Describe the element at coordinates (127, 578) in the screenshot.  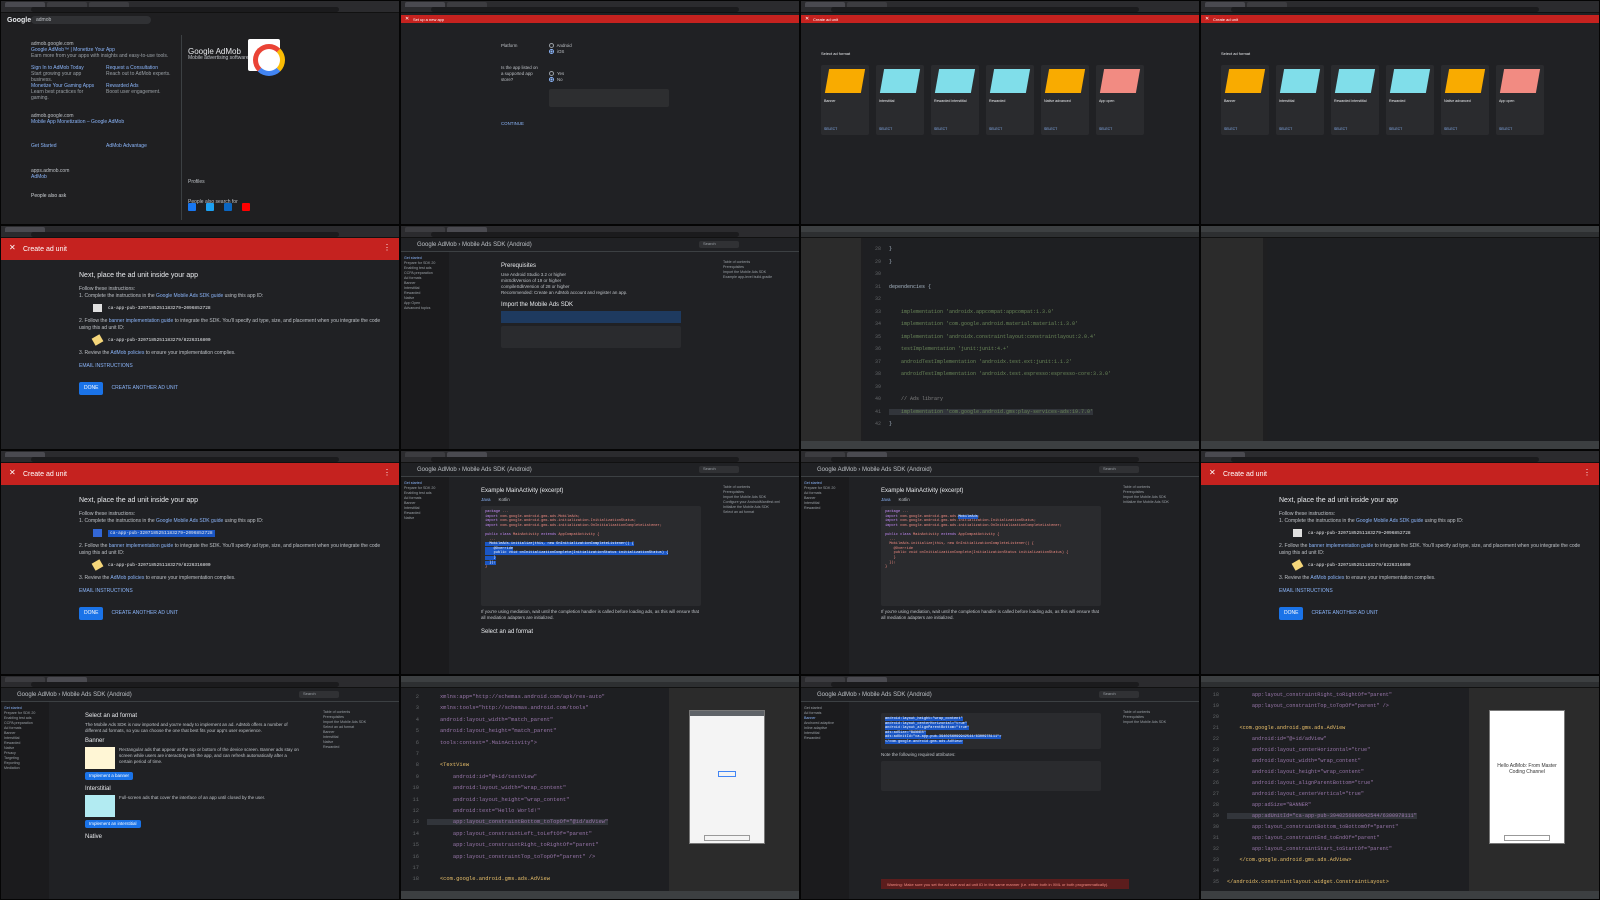
I see `policies-link: AdMob policies` at that location.